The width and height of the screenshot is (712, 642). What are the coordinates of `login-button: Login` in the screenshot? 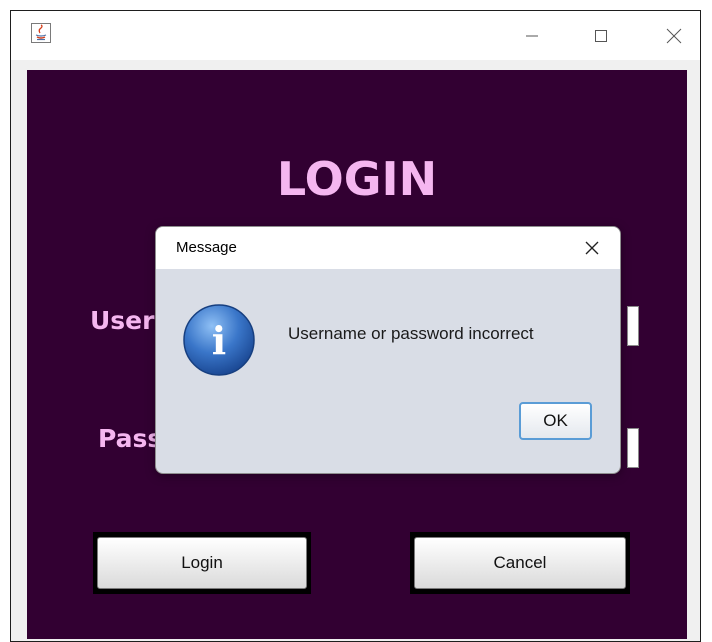 It's located at (202, 563).